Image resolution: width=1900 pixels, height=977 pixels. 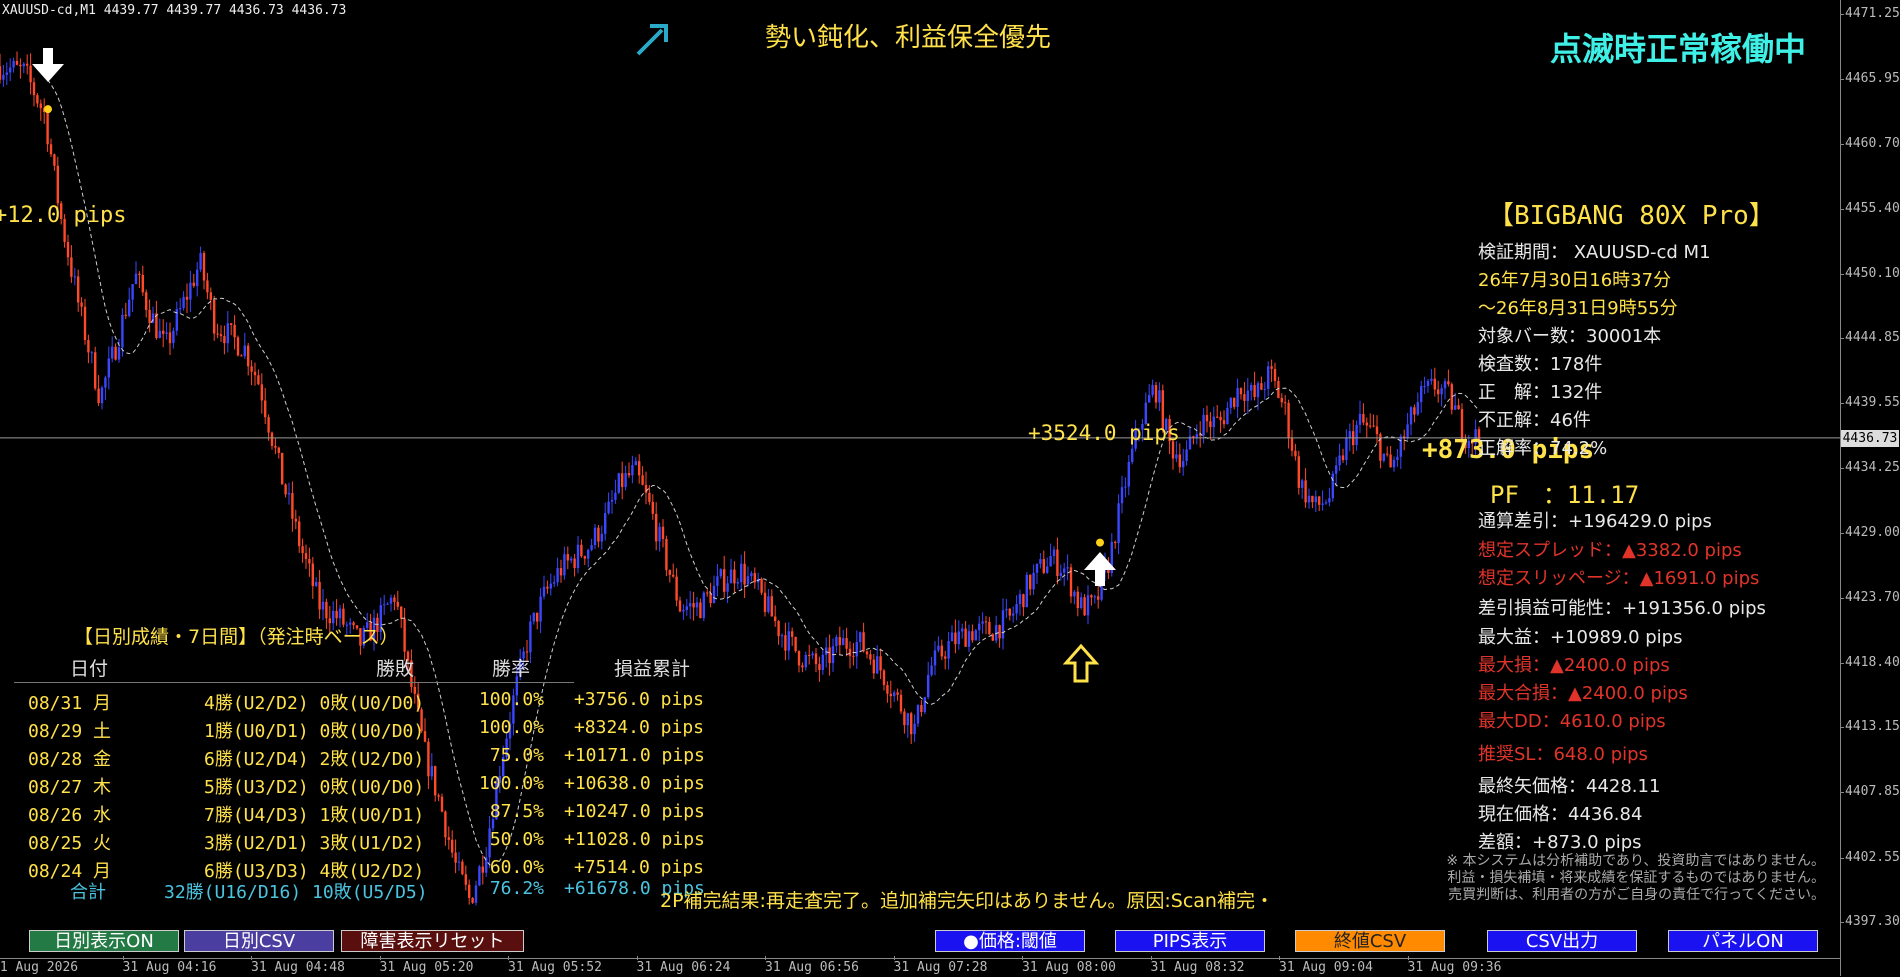 What do you see at coordinates (432, 941) in the screenshot?
I see `fault-reset-button: 障害表示リセット` at bounding box center [432, 941].